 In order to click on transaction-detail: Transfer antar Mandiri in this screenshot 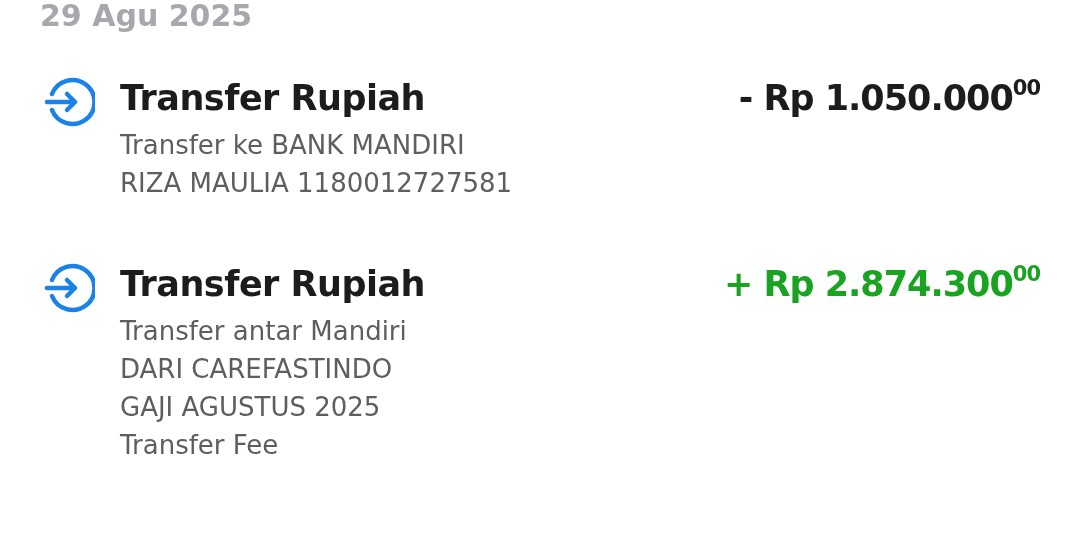, I will do `click(264, 331)`.